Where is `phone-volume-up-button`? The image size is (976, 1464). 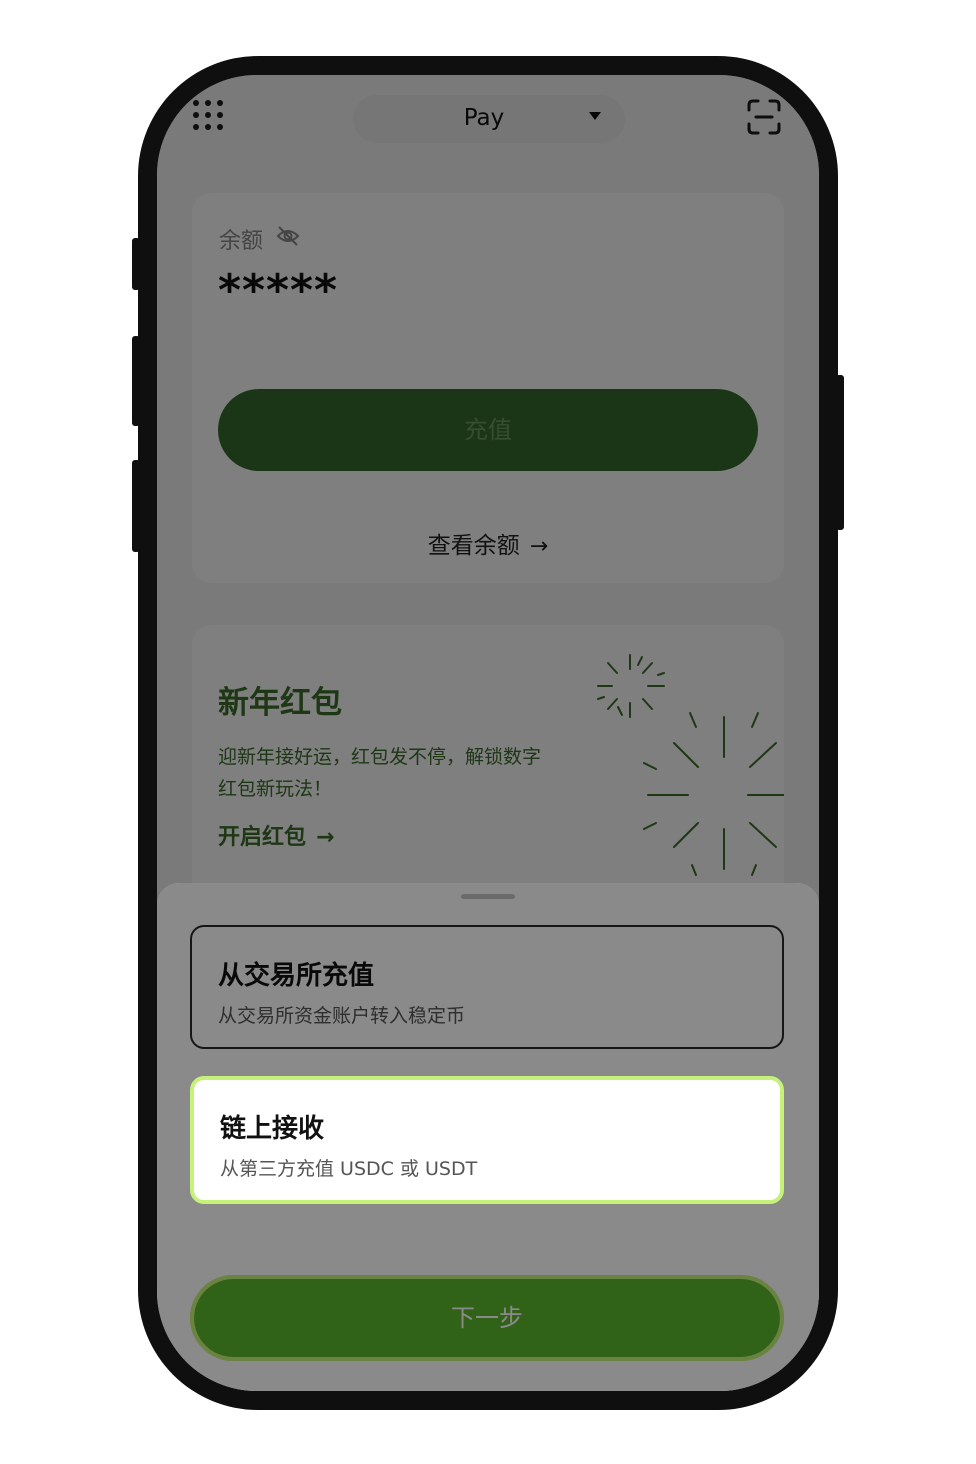
phone-volume-up-button is located at coordinates (136, 381).